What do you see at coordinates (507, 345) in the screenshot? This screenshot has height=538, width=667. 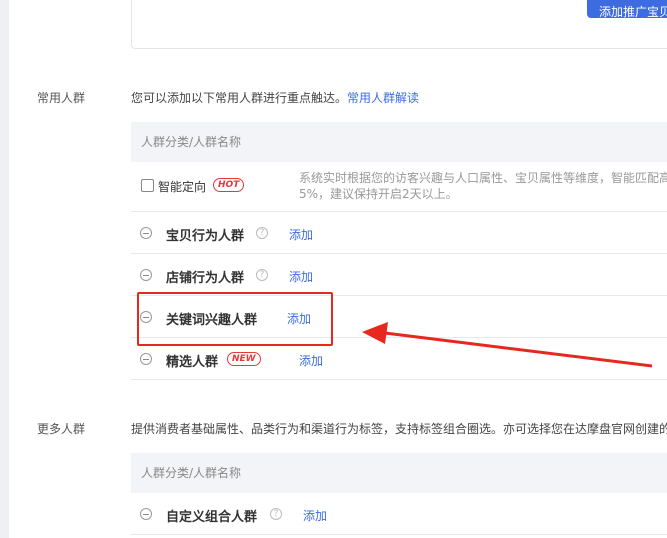 I see `annotation-arrow` at bounding box center [507, 345].